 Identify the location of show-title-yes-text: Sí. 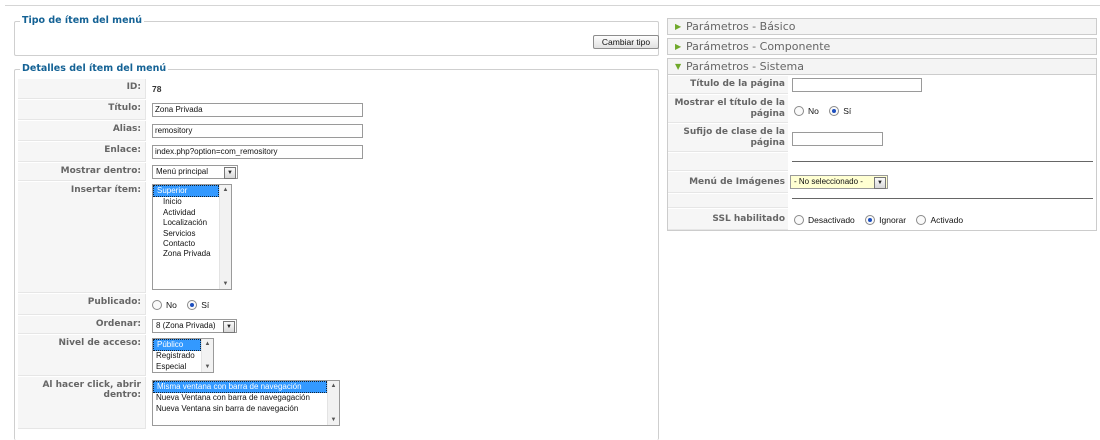
(847, 110).